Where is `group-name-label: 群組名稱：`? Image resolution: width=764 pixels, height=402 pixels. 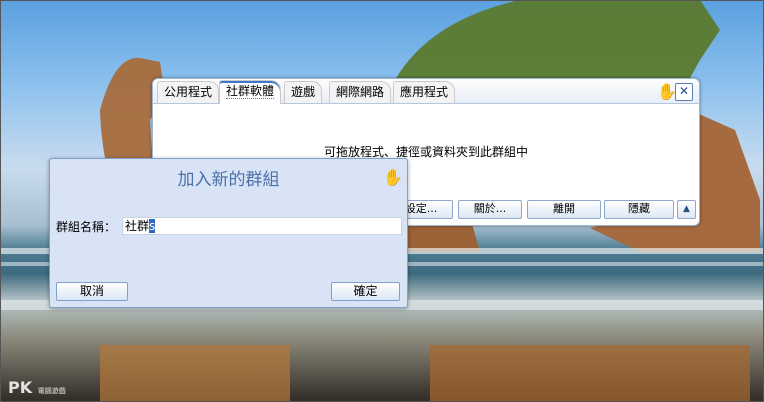 group-name-label: 群組名稱： is located at coordinates (86, 227).